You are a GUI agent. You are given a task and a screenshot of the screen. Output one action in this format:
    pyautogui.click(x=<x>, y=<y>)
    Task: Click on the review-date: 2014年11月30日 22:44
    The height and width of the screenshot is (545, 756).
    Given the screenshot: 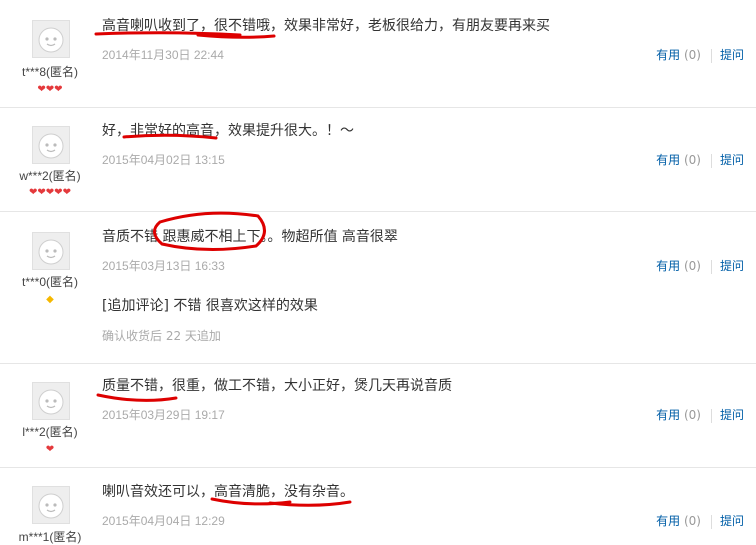 What is the action you would take?
    pyautogui.click(x=163, y=55)
    